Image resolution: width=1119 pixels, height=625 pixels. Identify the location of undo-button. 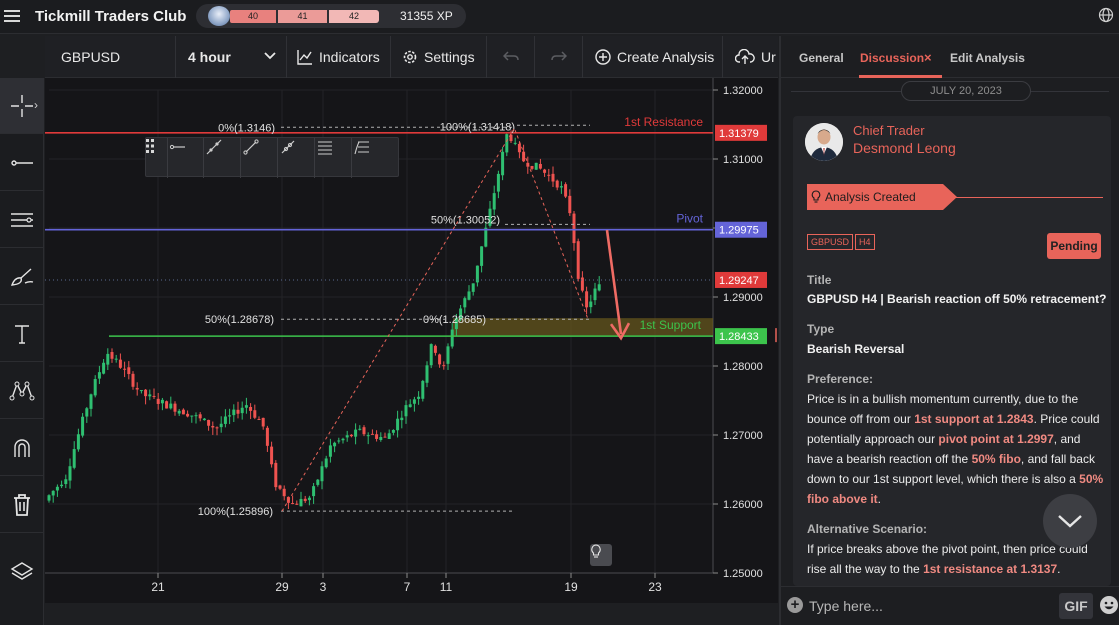
(511, 57).